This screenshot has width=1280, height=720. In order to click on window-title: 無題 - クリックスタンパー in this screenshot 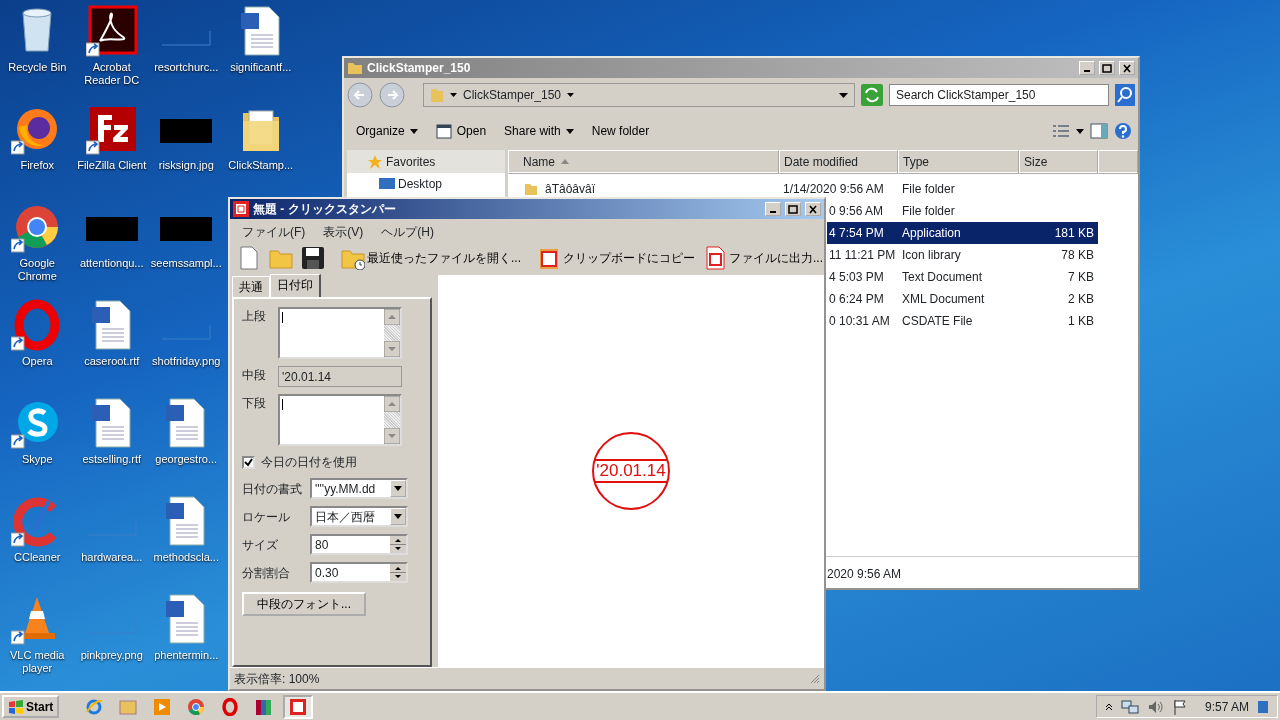, I will do `click(325, 209)`.